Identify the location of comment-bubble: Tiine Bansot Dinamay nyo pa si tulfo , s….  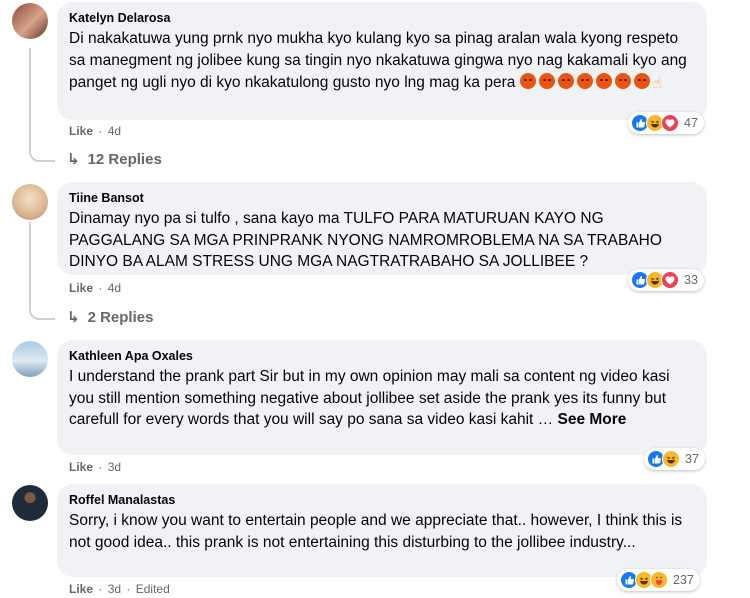
(382, 228).